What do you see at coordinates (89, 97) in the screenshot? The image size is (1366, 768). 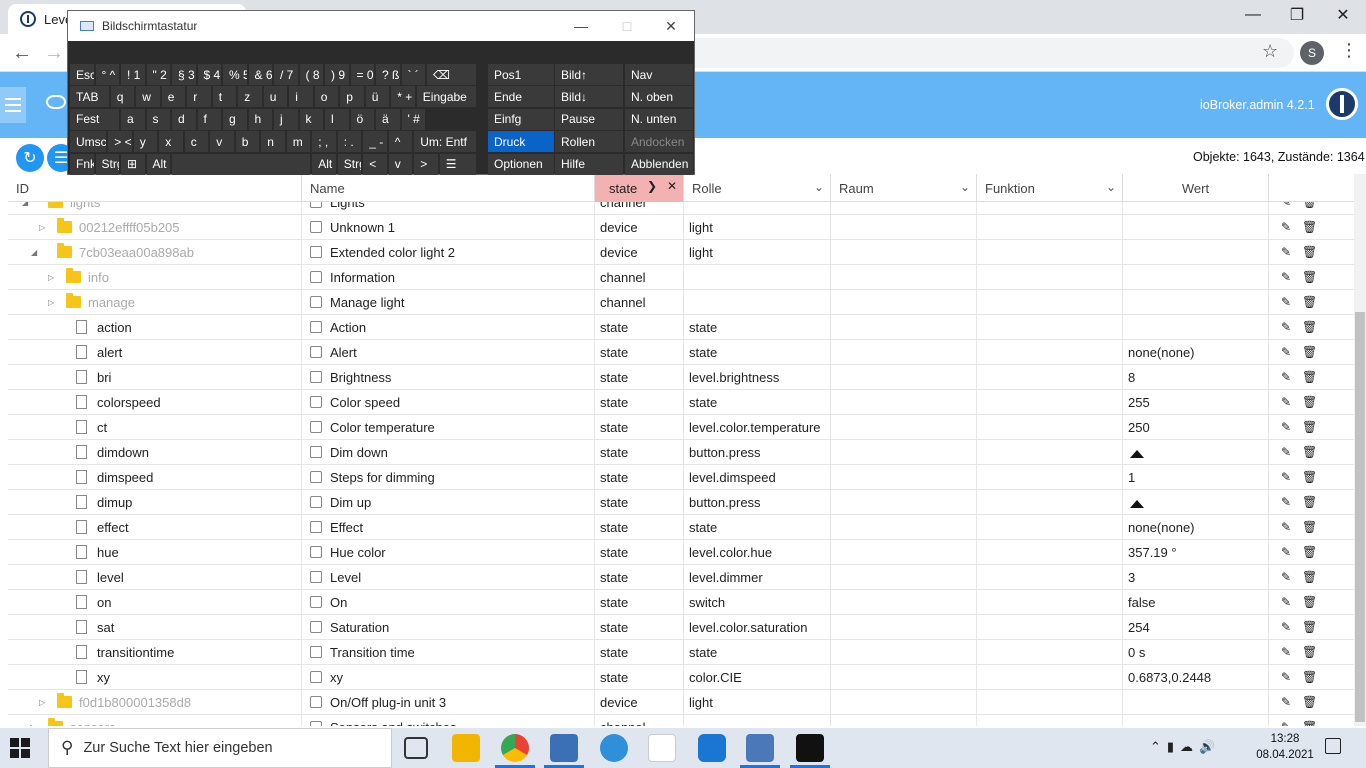 I see `osk-key: TAB` at bounding box center [89, 97].